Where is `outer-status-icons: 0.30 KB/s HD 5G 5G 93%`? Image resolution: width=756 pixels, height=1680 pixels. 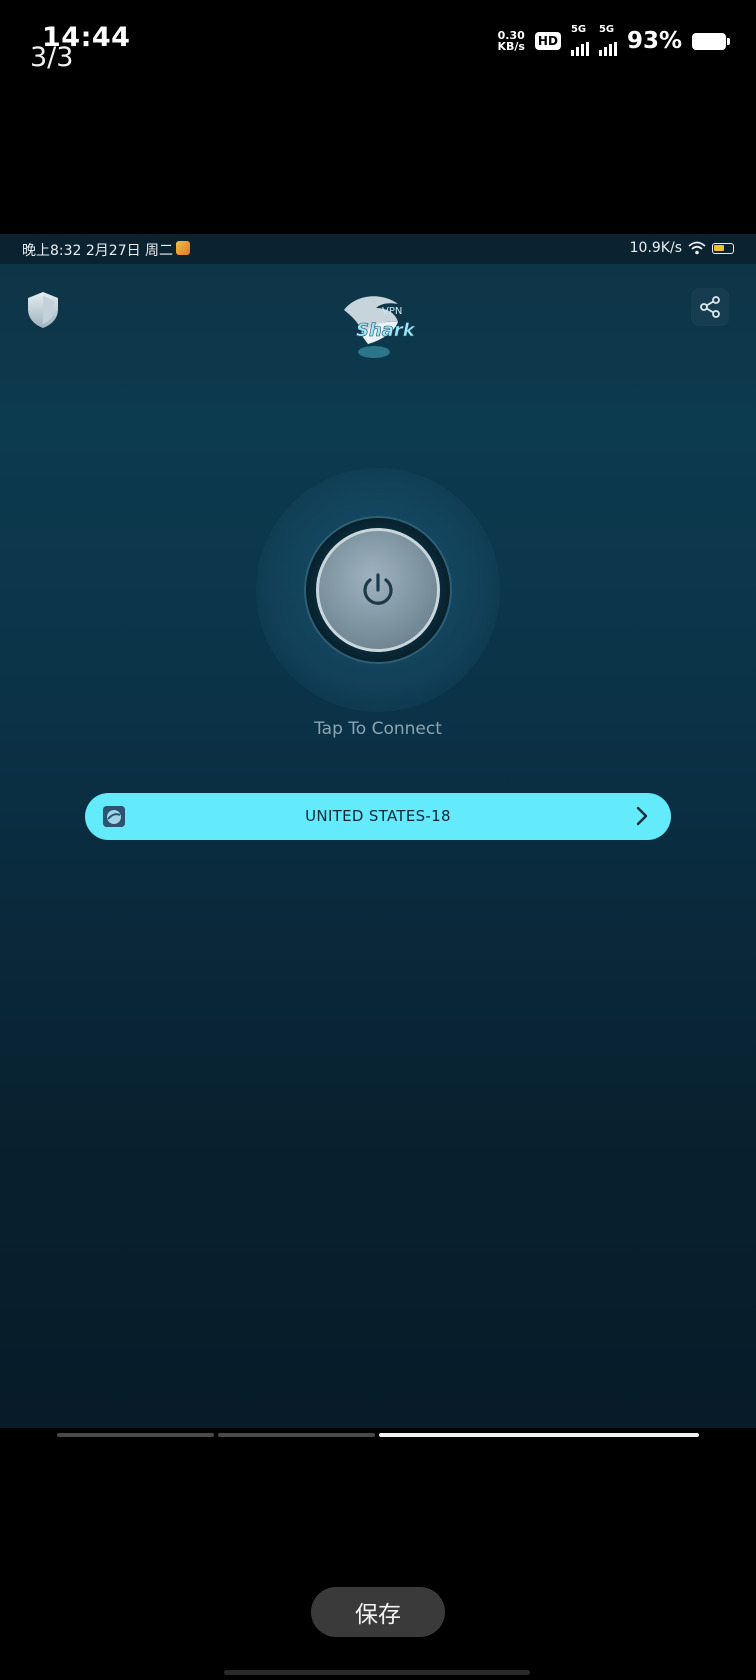
outer-status-icons: 0.30 KB/s HD 5G 5G 93% is located at coordinates (613, 40).